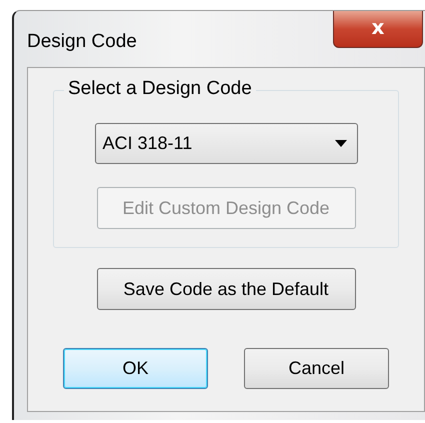  Describe the element at coordinates (135, 368) in the screenshot. I see `ok-button: OK` at that location.